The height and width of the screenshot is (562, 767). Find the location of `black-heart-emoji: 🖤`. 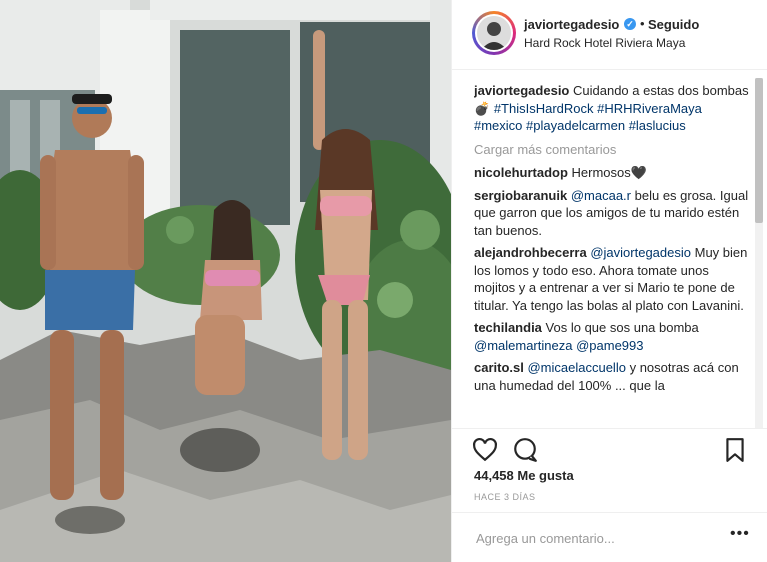

black-heart-emoji: 🖤 is located at coordinates (638, 172).